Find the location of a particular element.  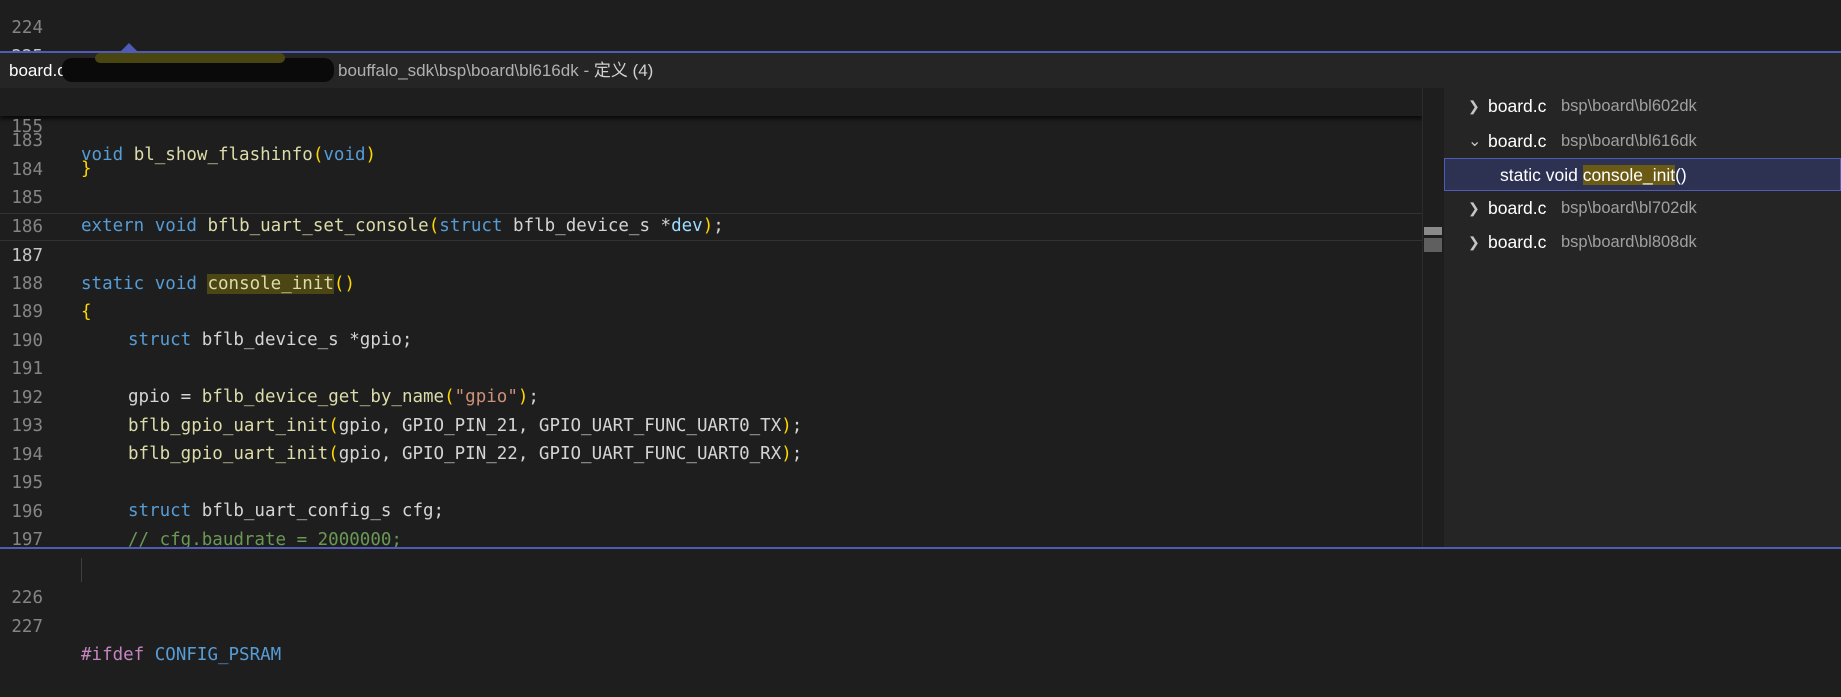

reference-file-path: bsp\board\bl602dk is located at coordinates (1629, 106).